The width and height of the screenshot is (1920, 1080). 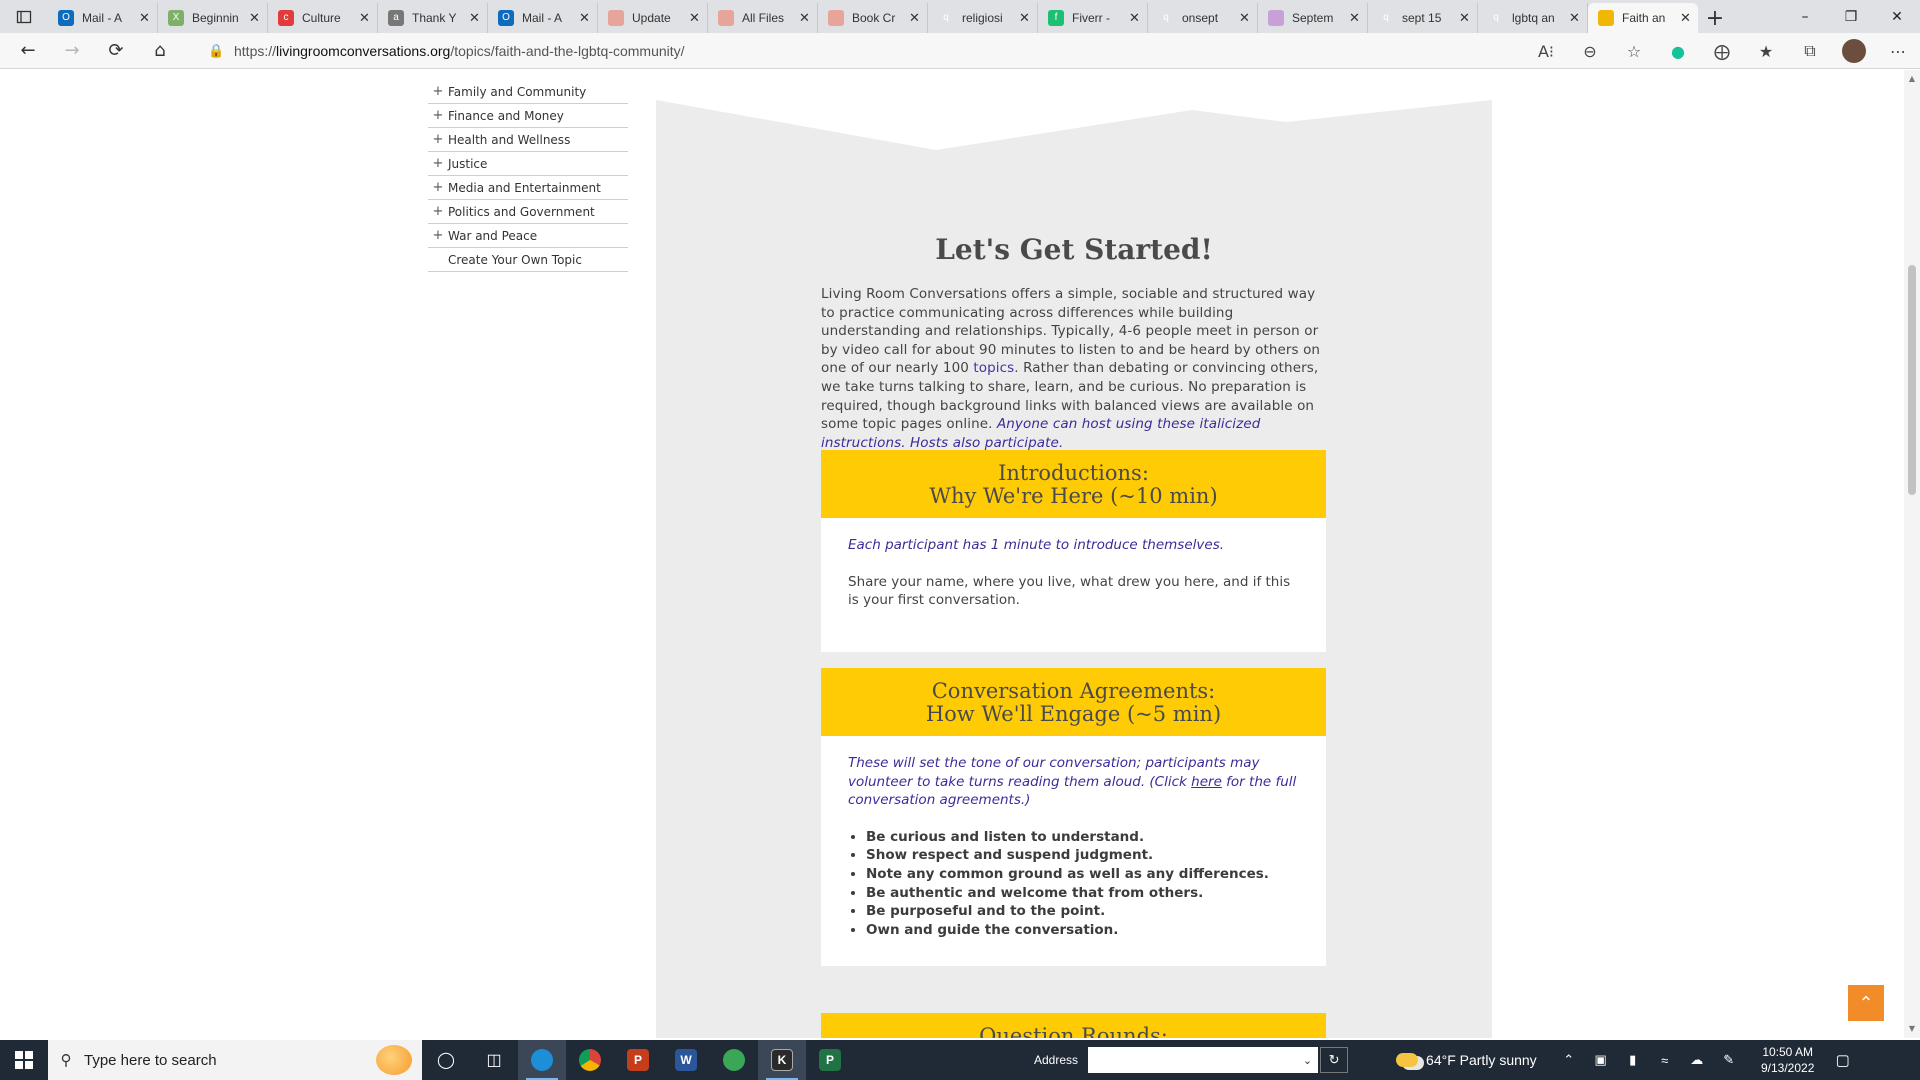 What do you see at coordinates (1643, 18) in the screenshot?
I see `browser-tab: Faith an ✕` at bounding box center [1643, 18].